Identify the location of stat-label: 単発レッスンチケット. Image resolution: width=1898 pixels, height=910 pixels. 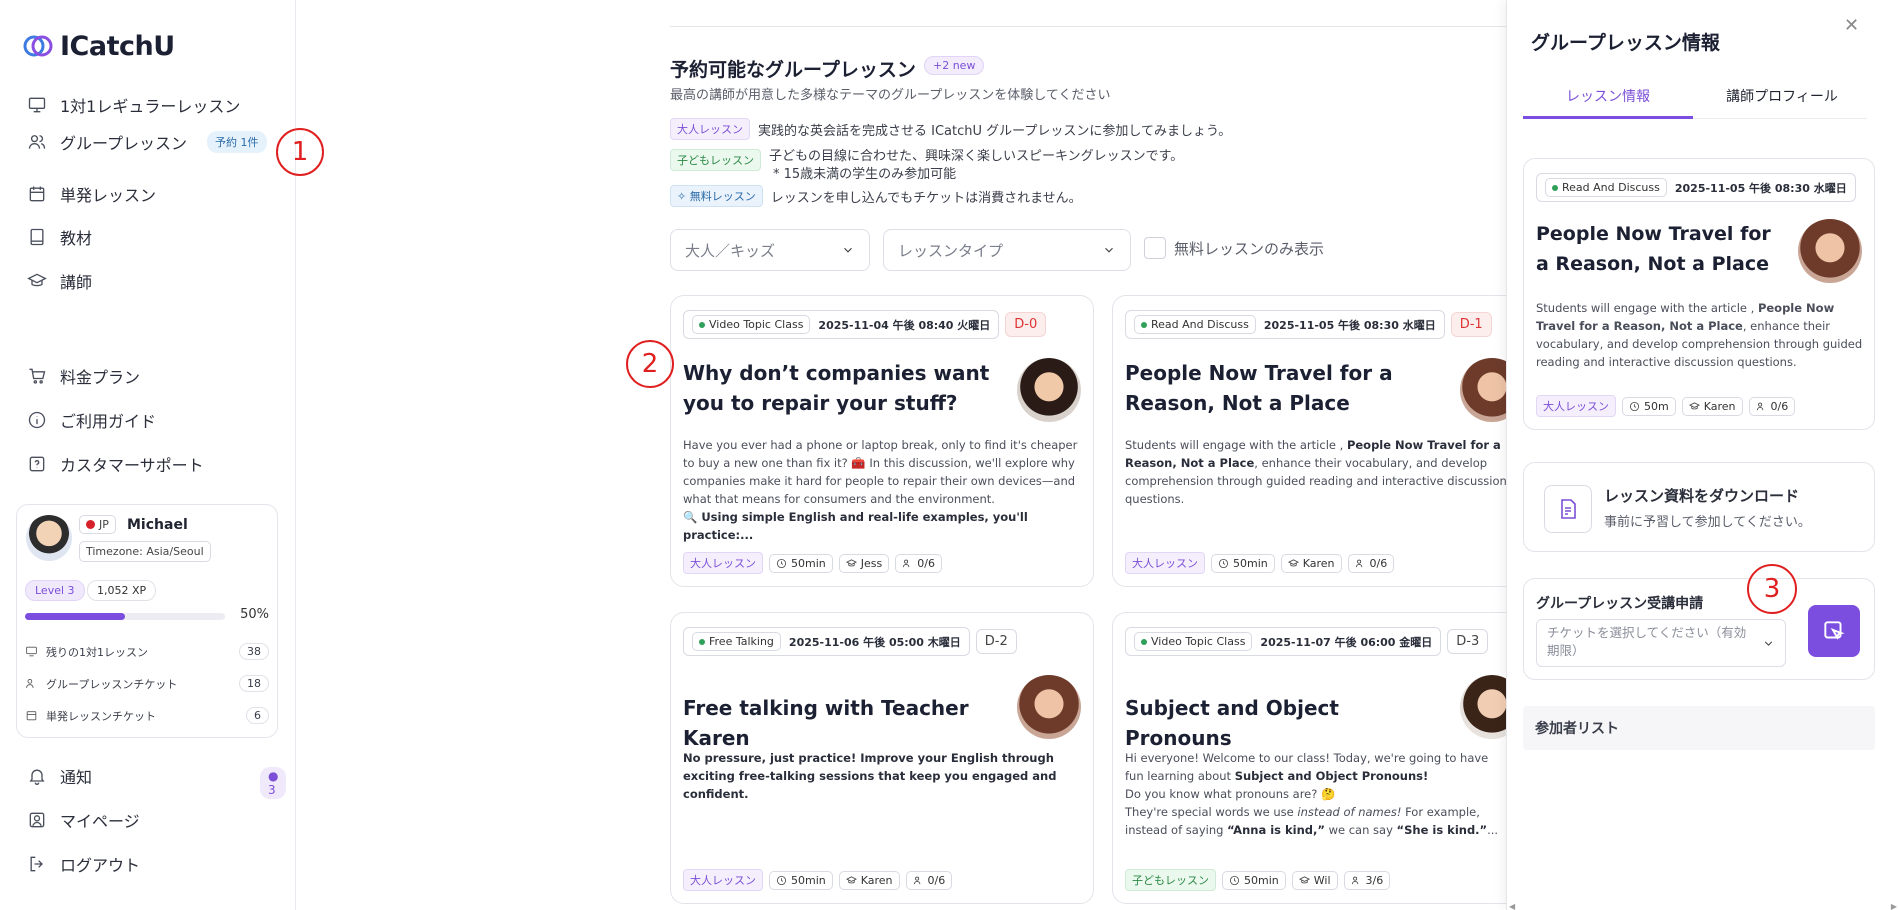
(101, 716).